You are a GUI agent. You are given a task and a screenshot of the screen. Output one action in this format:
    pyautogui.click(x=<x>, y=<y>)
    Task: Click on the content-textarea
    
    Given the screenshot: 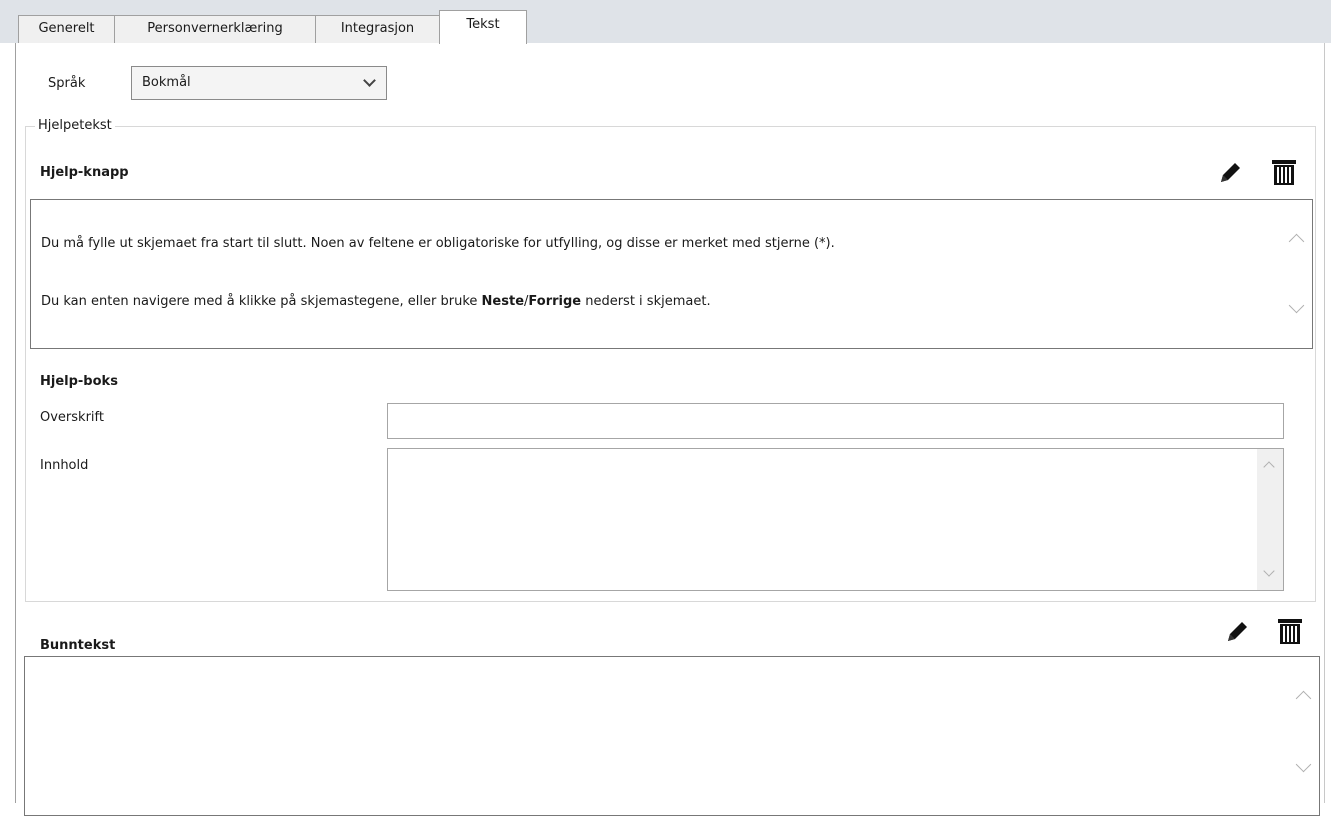 What is the action you would take?
    pyautogui.click(x=835, y=519)
    